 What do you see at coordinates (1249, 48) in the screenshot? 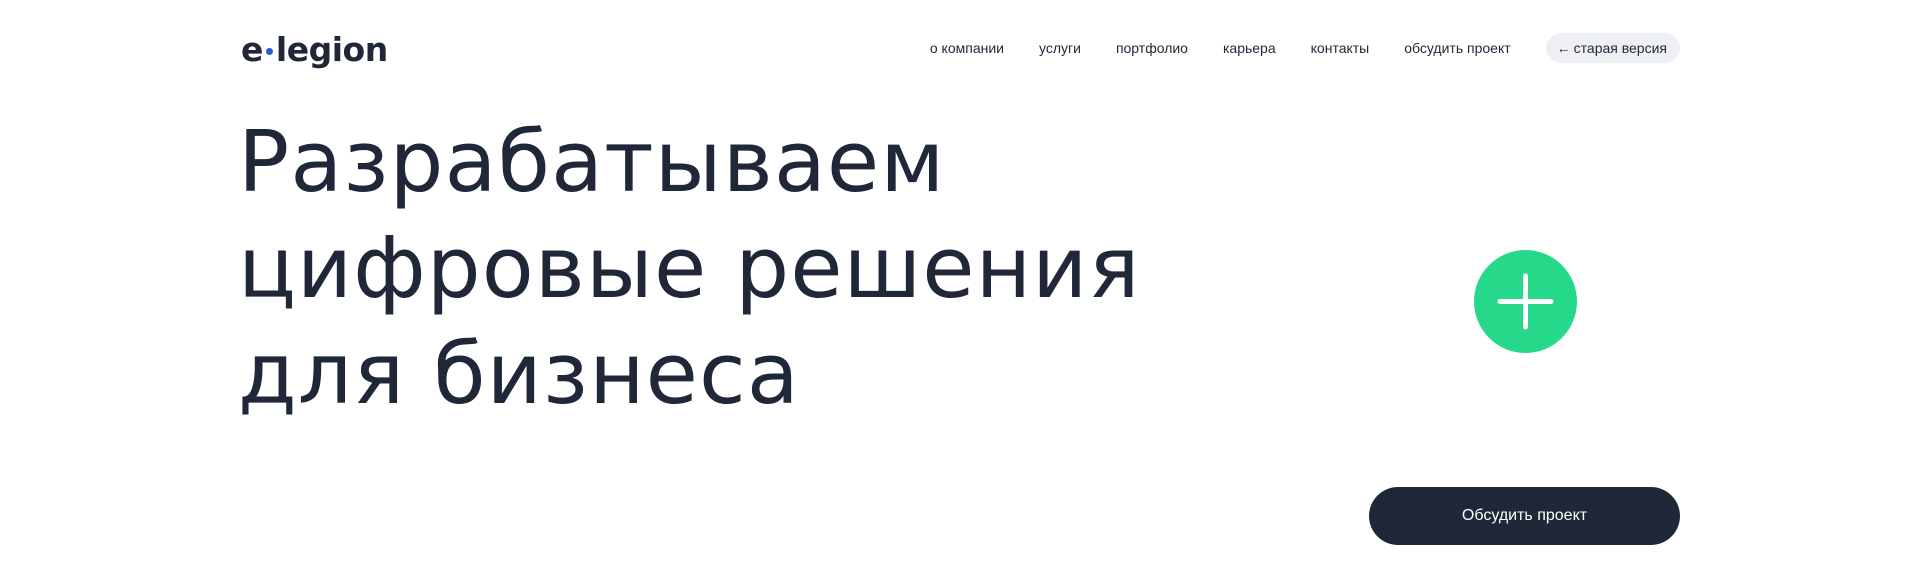
I see `nav-item-career: карьера` at bounding box center [1249, 48].